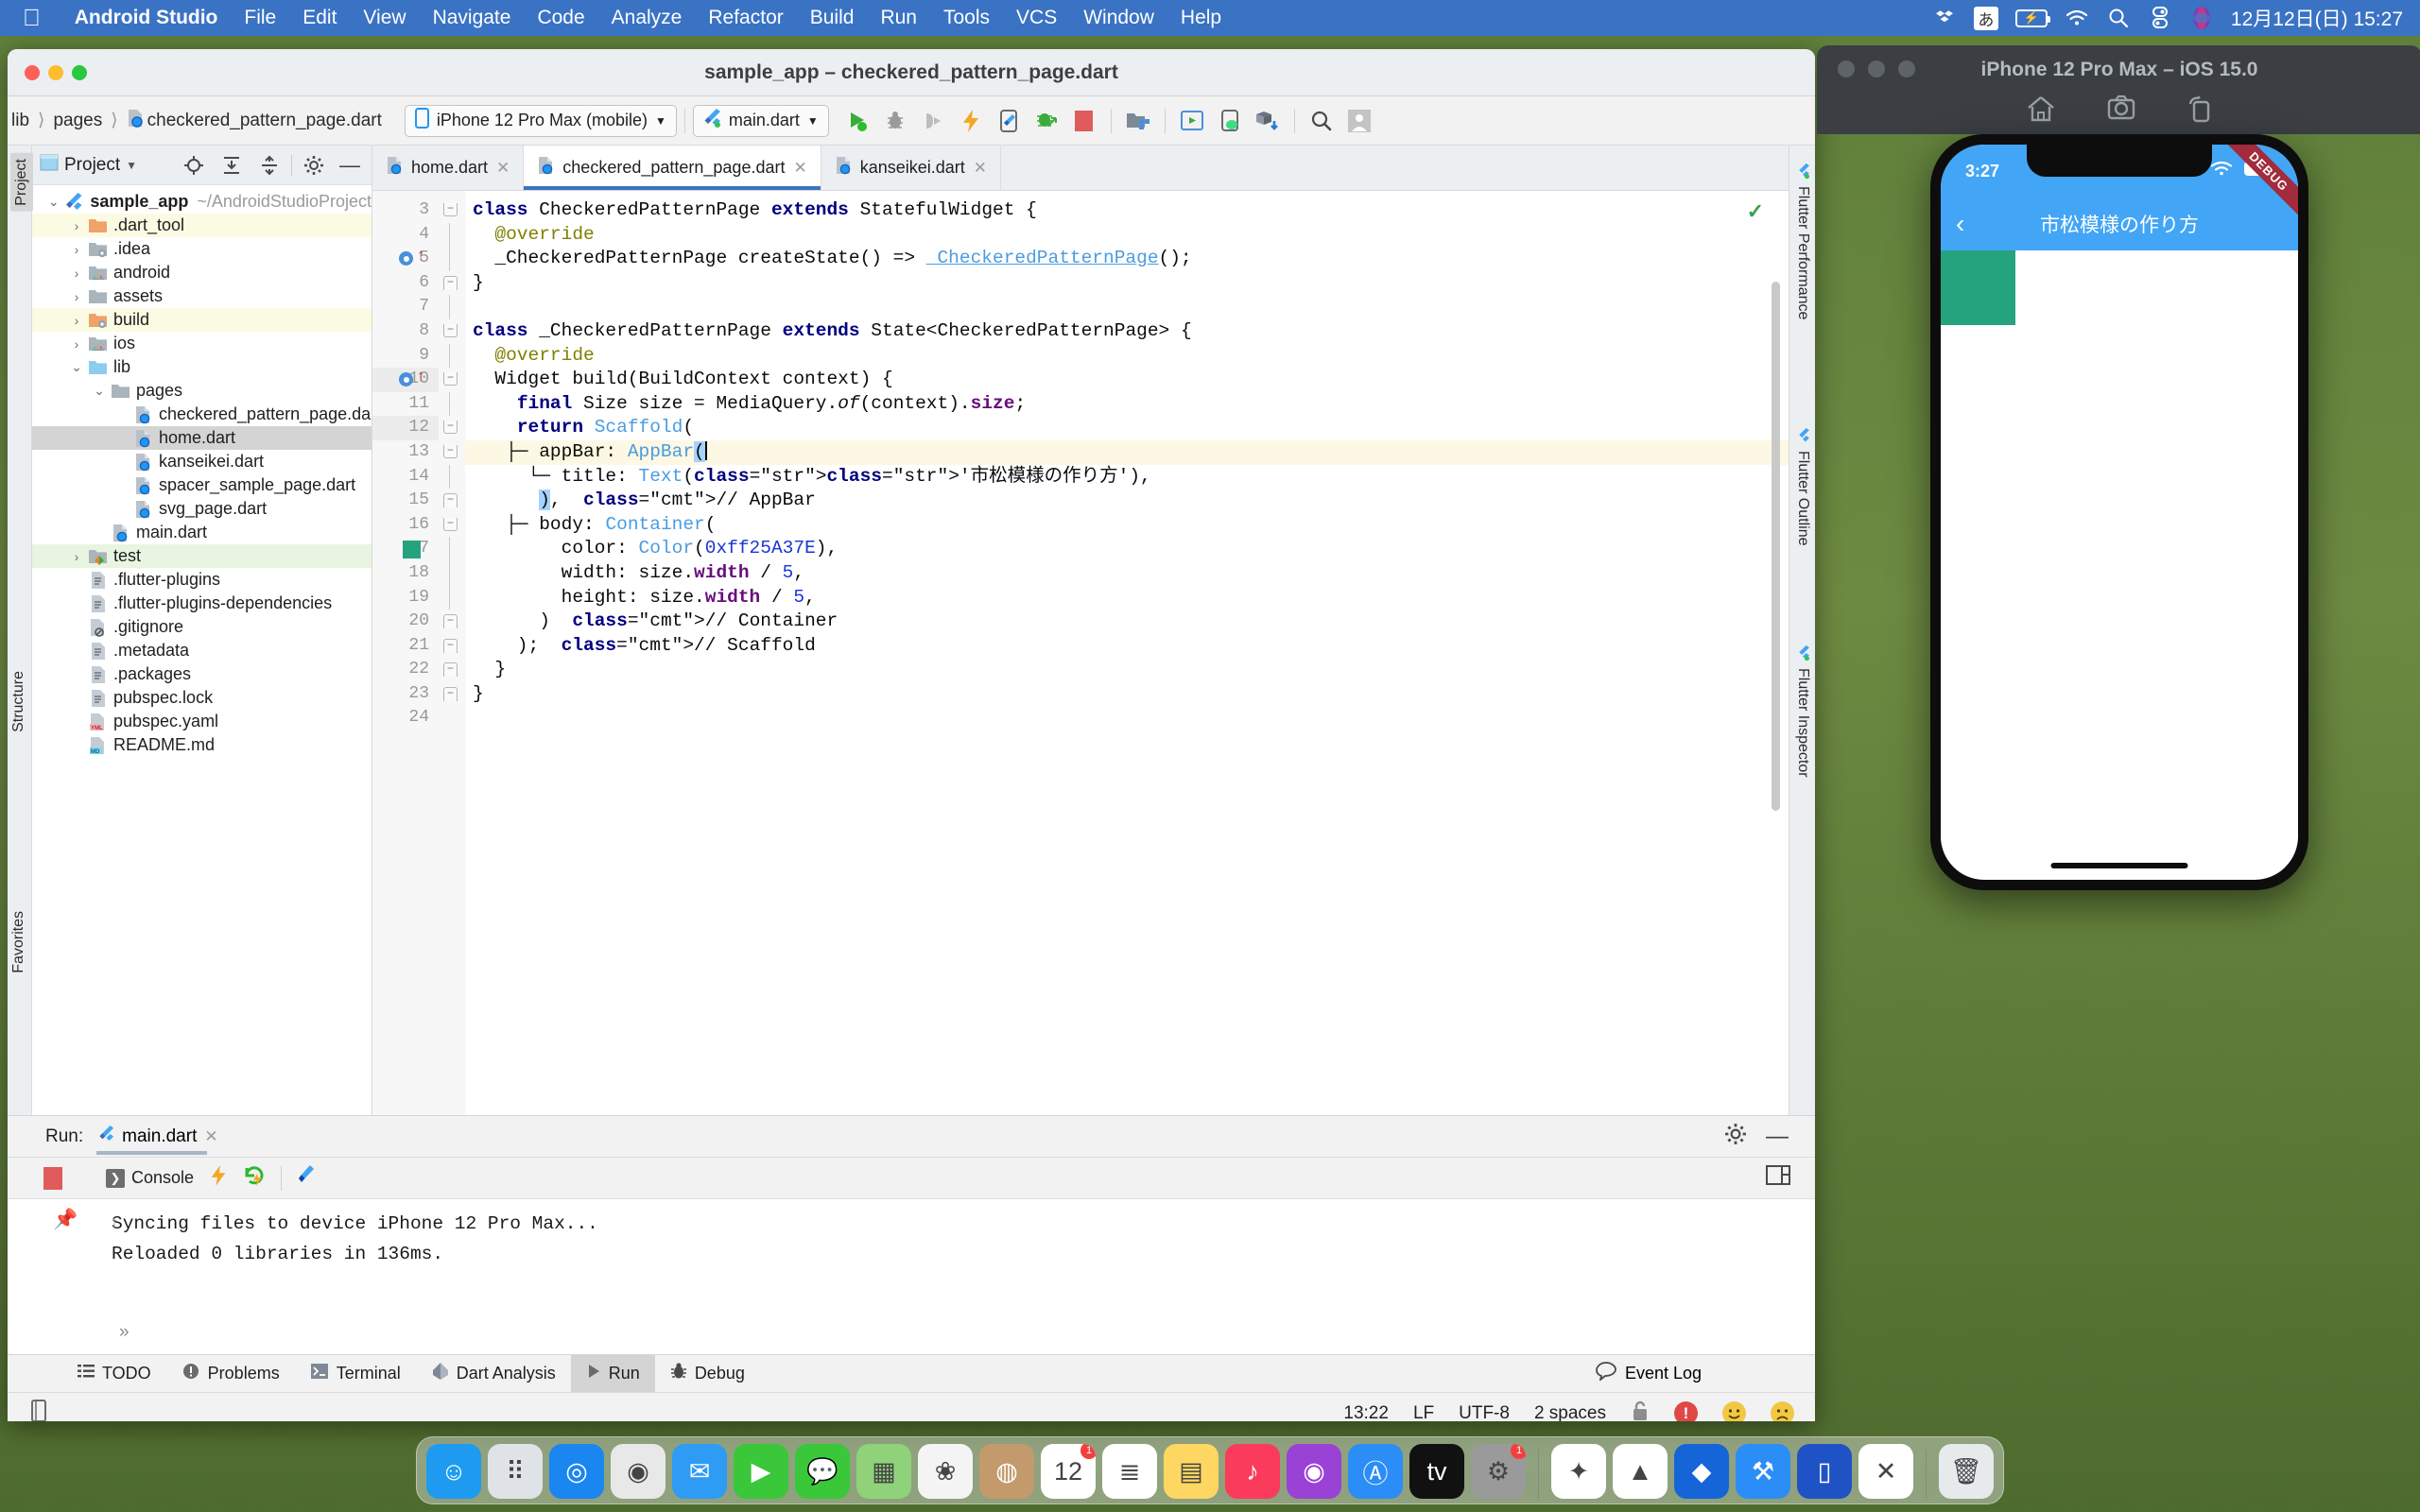 The image size is (2420, 1512). Describe the element at coordinates (1437, 1471) in the screenshot. I see `dock-icon-apple-tv: tv` at that location.